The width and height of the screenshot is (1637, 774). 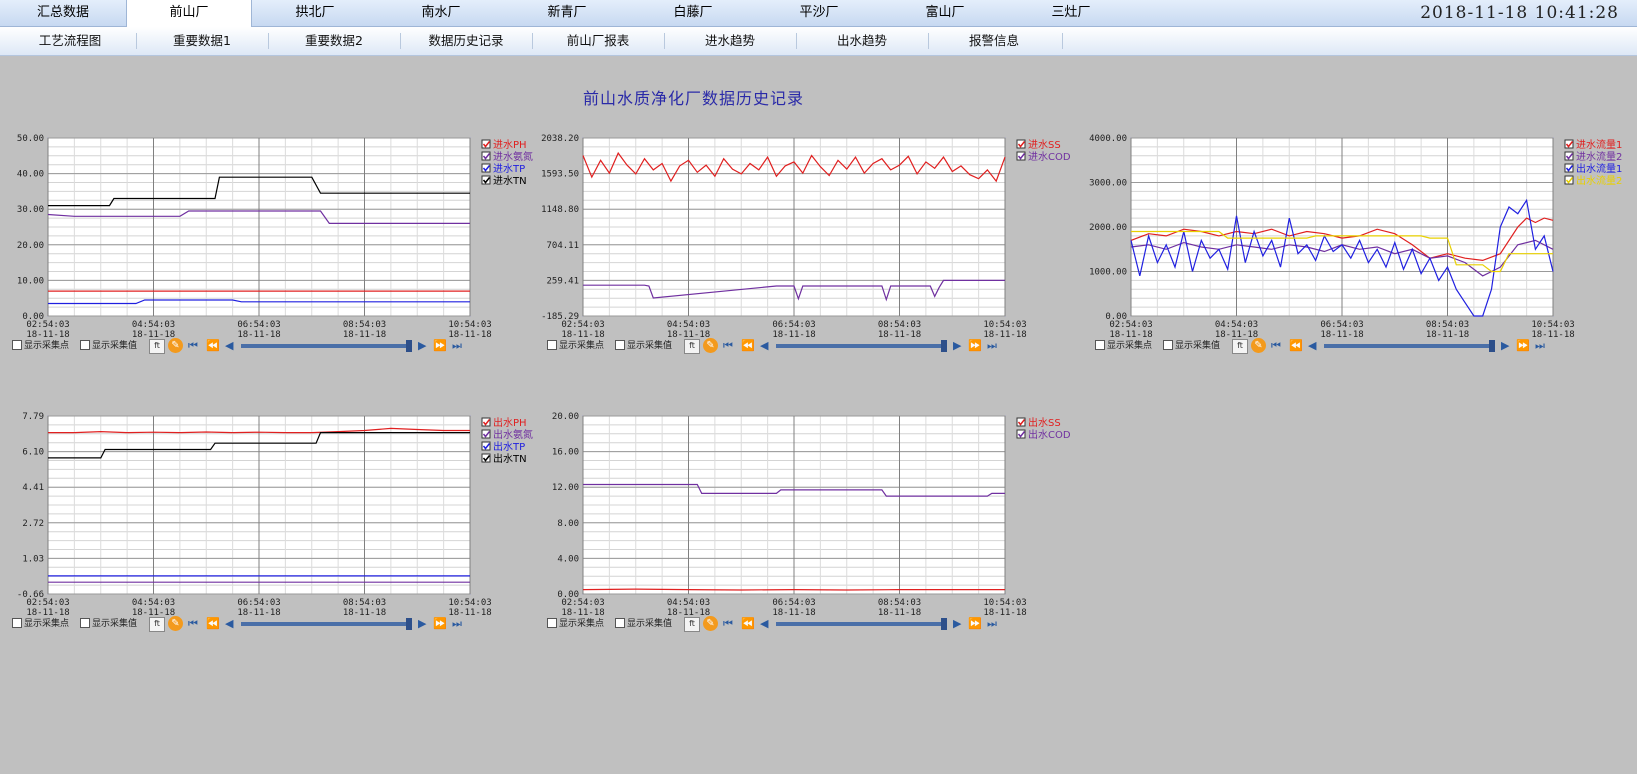 What do you see at coordinates (1593, 168) in the screenshot?
I see `legend-item: 出水流量1` at bounding box center [1593, 168].